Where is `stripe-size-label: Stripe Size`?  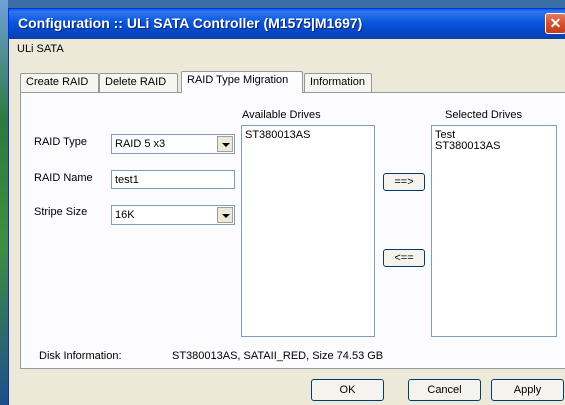
stripe-size-label: Stripe Size is located at coordinates (61, 212).